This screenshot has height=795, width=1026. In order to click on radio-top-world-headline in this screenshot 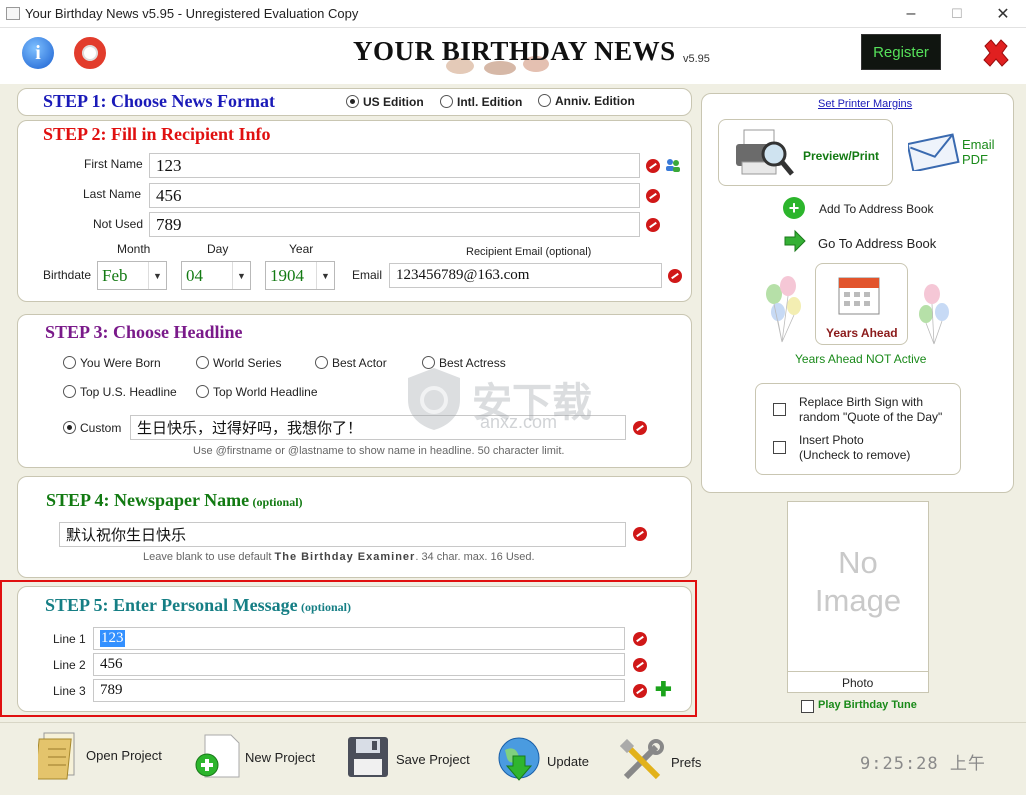, I will do `click(202, 391)`.